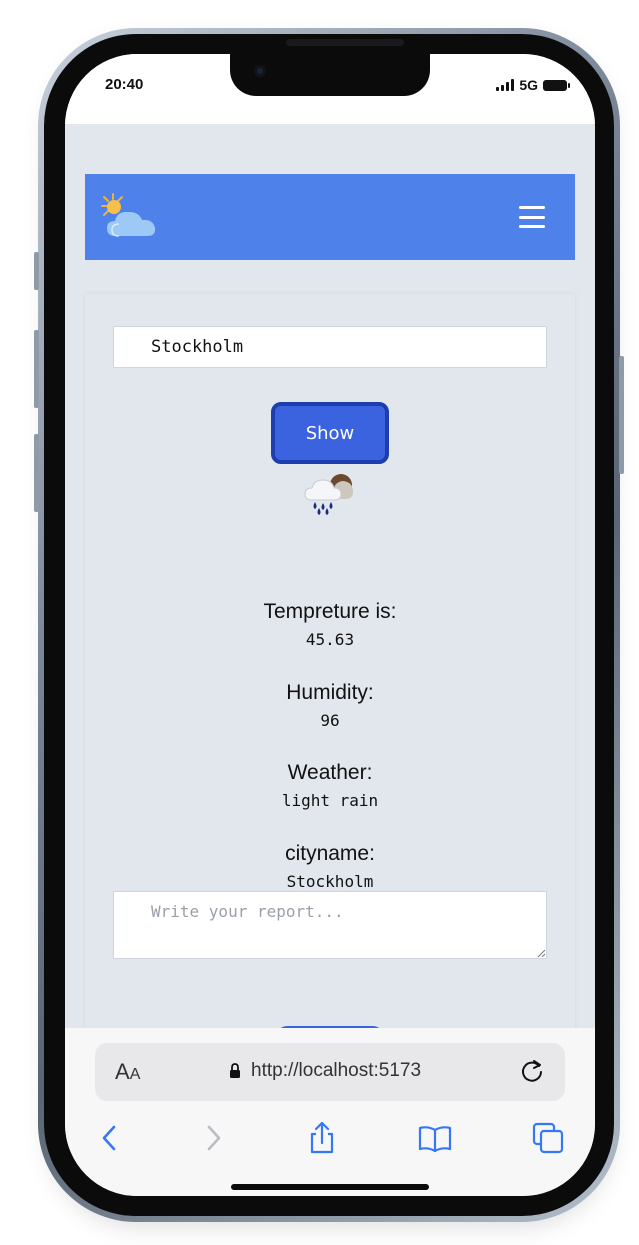 The height and width of the screenshot is (1245, 639). I want to click on address-bar: AA http://localhost:5173, so click(330, 1072).